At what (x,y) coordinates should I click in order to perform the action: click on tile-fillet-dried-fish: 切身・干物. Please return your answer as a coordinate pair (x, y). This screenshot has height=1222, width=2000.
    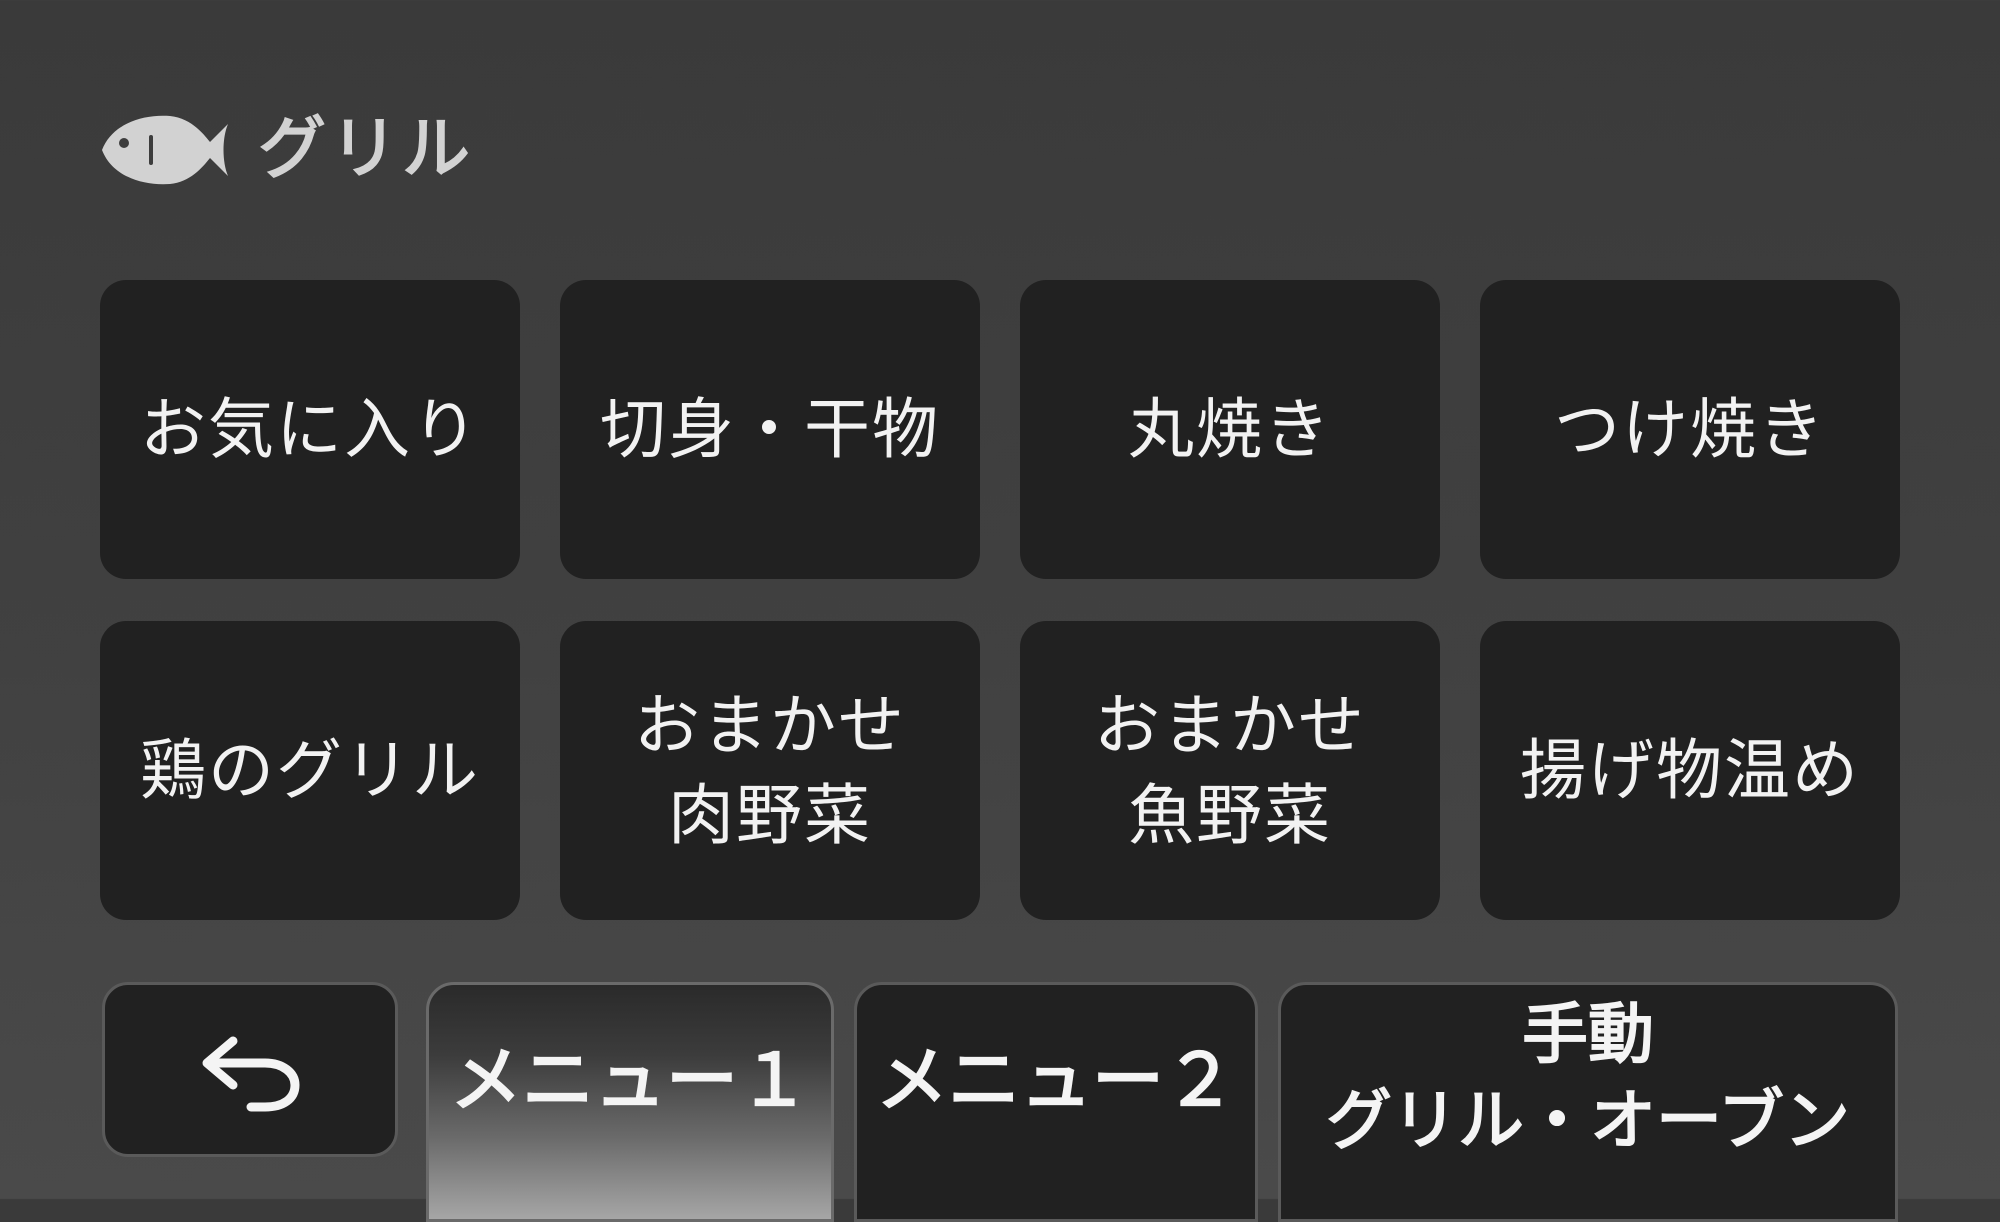
    Looking at the image, I should click on (770, 429).